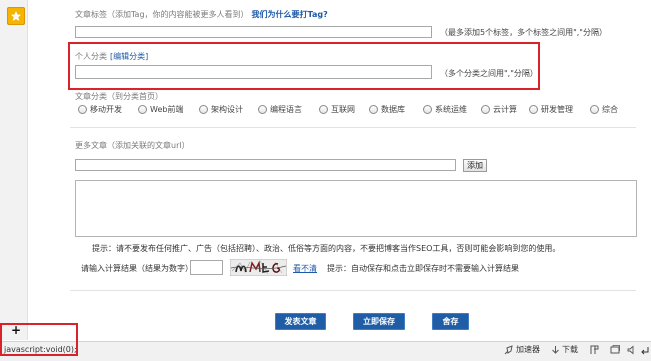  What do you see at coordinates (379, 321) in the screenshot?
I see `save-now-button: 立即保存` at bounding box center [379, 321].